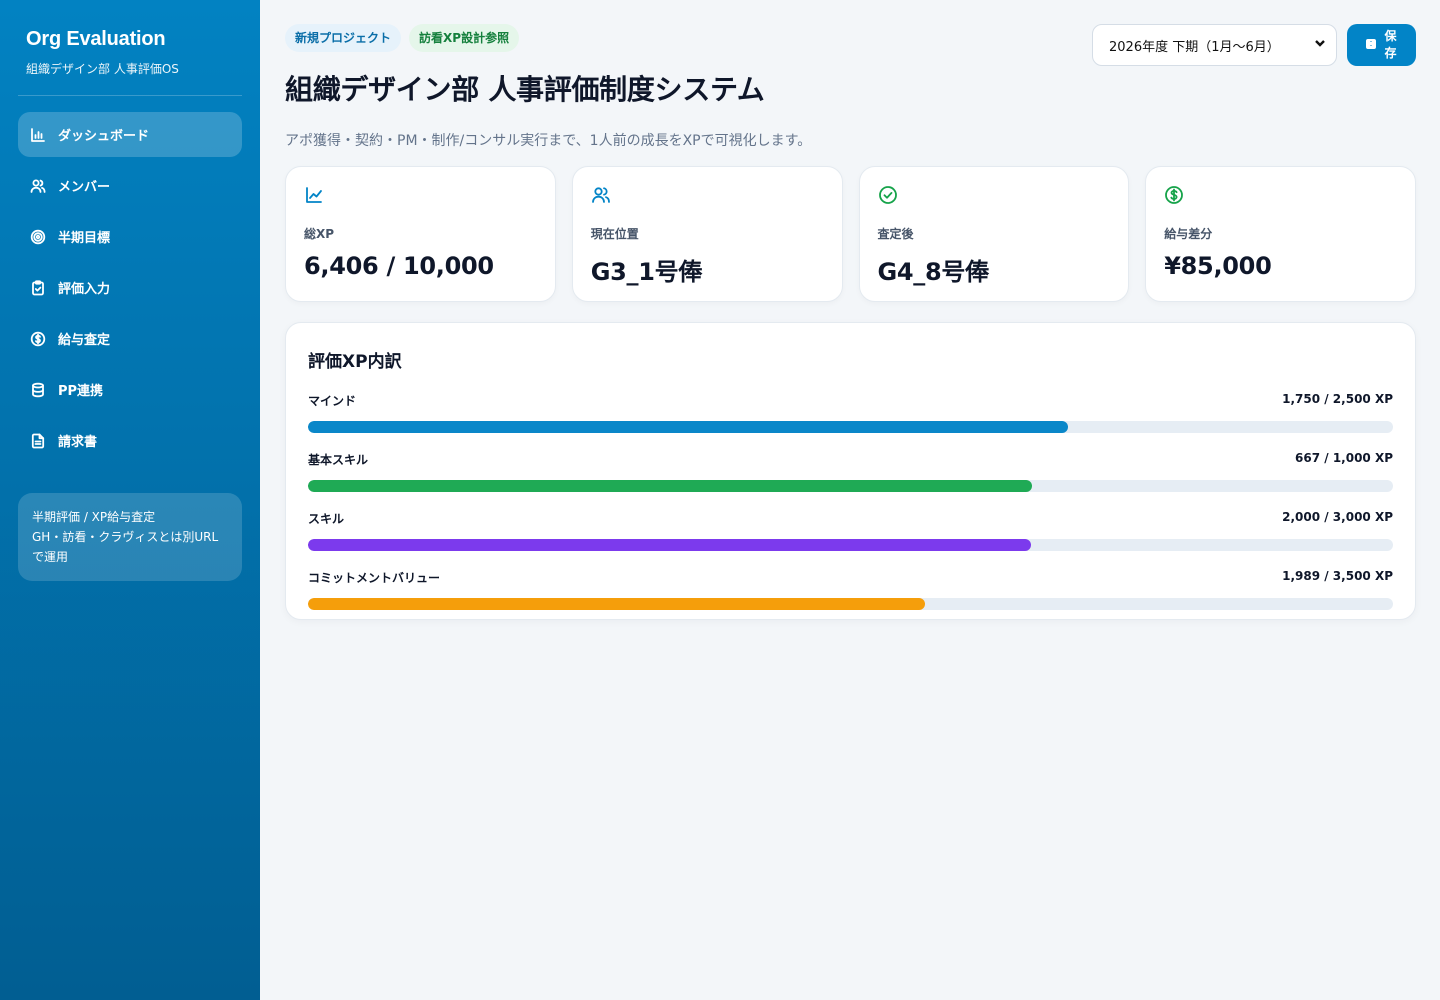 The width and height of the screenshot is (1440, 1000). I want to click on sidebar-note: 半期評価 / XP給与査定 GH・訪看・クラヴィスとは別URLで運用, so click(130, 537).